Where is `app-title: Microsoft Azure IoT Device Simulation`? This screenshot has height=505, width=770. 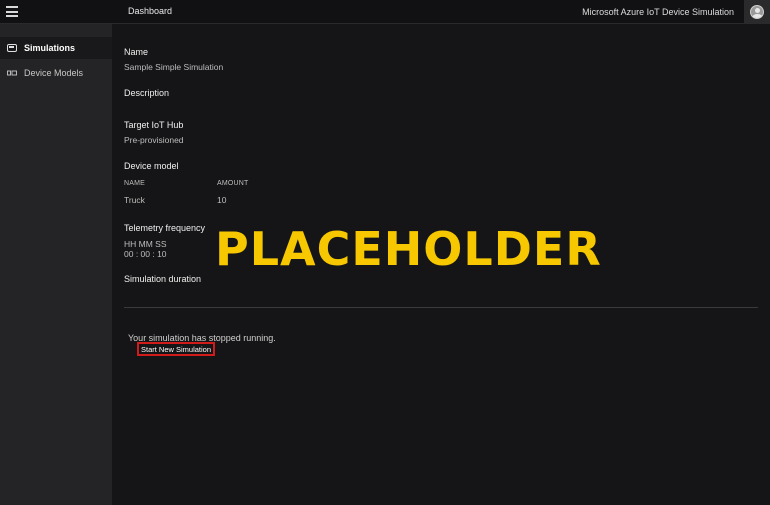 app-title: Microsoft Azure IoT Device Simulation is located at coordinates (658, 12).